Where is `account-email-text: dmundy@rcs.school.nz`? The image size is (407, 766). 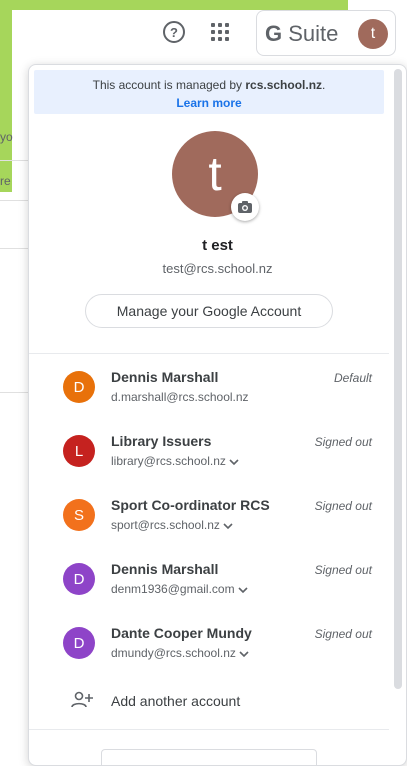 account-email-text: dmundy@rcs.school.nz is located at coordinates (173, 653).